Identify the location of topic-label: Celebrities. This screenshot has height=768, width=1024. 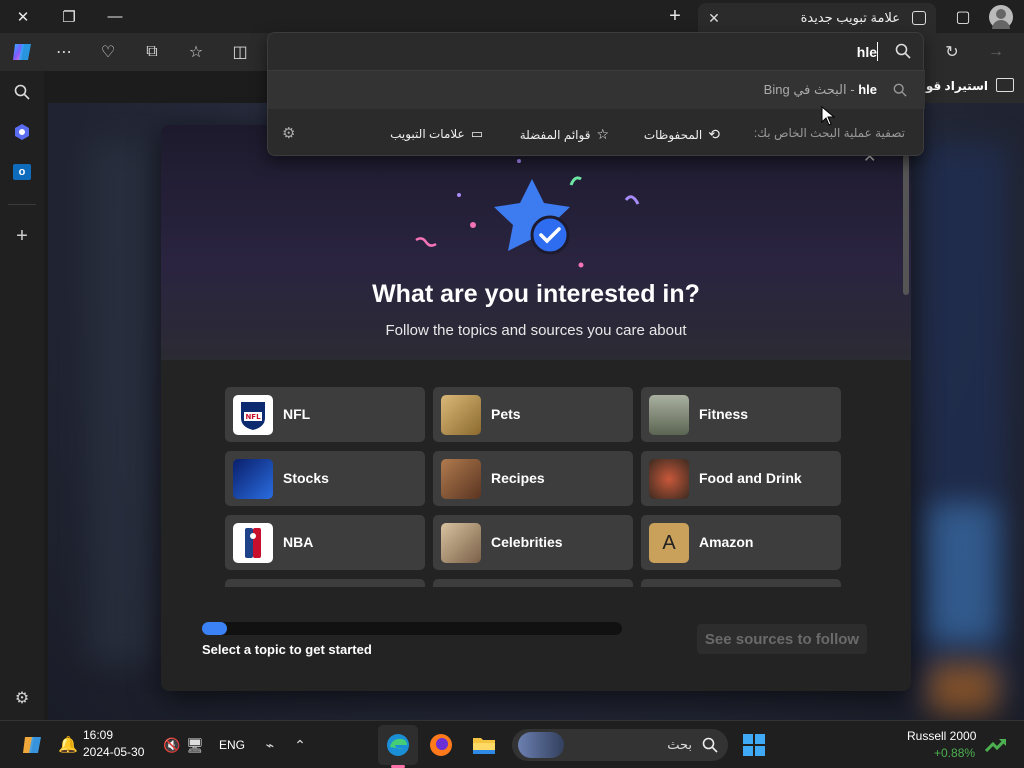
(527, 542).